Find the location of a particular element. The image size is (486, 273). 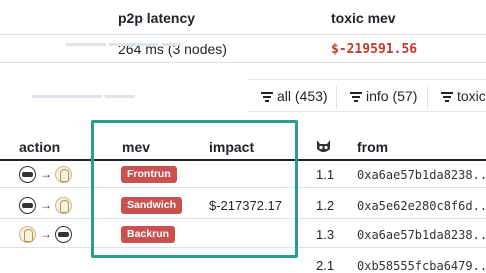

filter-info-button: info (57) is located at coordinates (383, 96).